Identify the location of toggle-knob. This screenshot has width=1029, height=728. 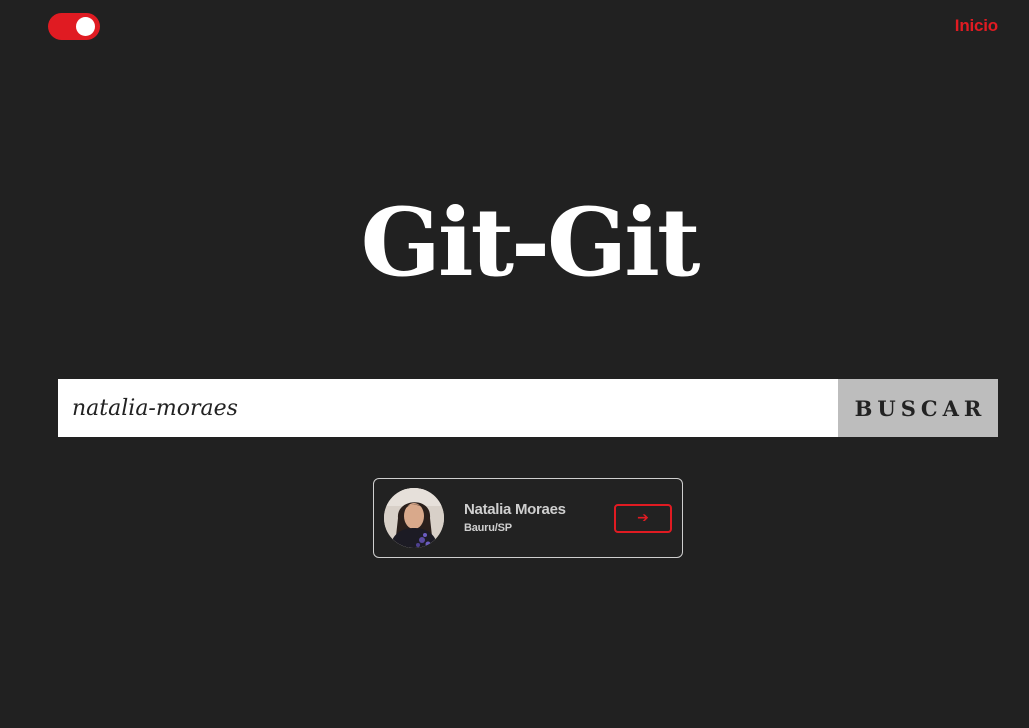
(85, 26).